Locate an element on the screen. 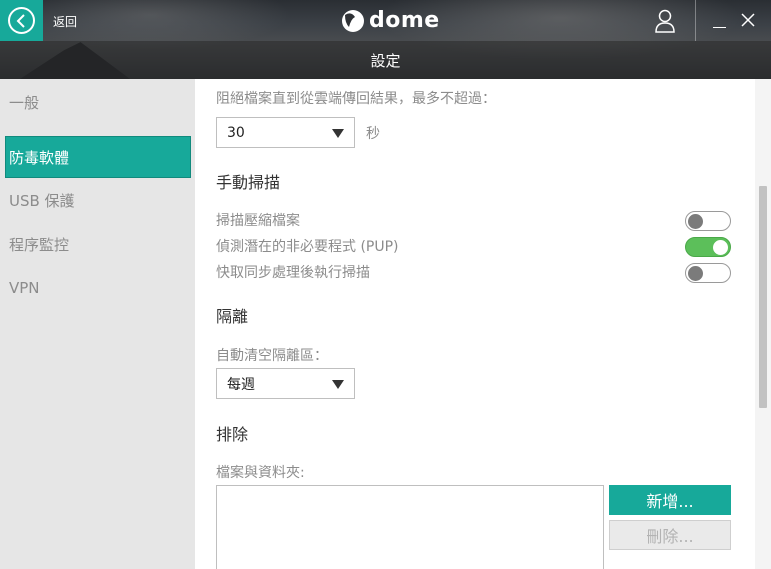 This screenshot has width=771, height=569. sidebar-item-antivirus: 防毒軟體 is located at coordinates (98, 157).